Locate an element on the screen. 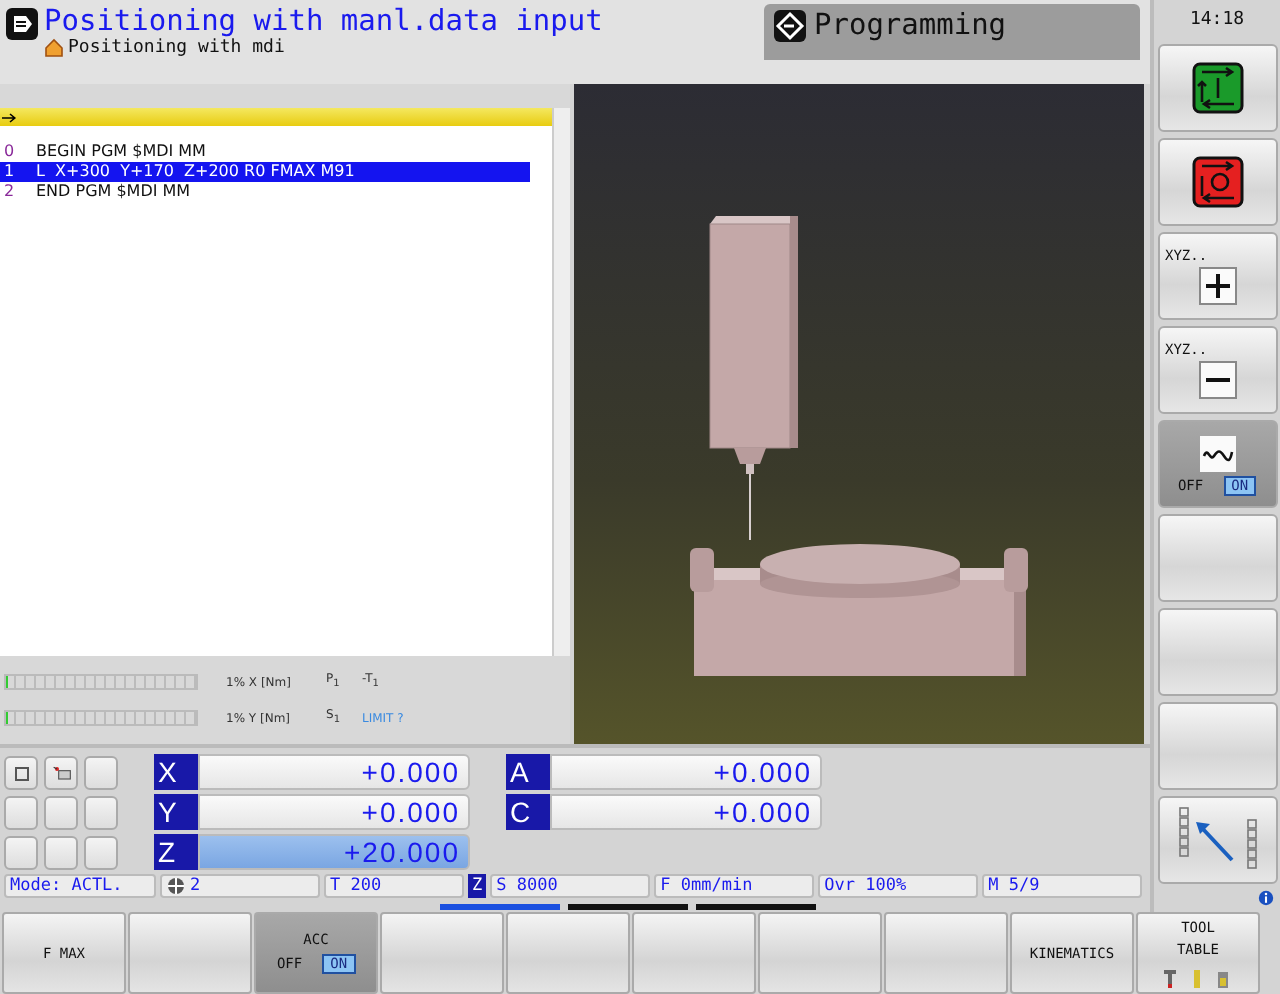  nc-start-softkey is located at coordinates (1217, 88).